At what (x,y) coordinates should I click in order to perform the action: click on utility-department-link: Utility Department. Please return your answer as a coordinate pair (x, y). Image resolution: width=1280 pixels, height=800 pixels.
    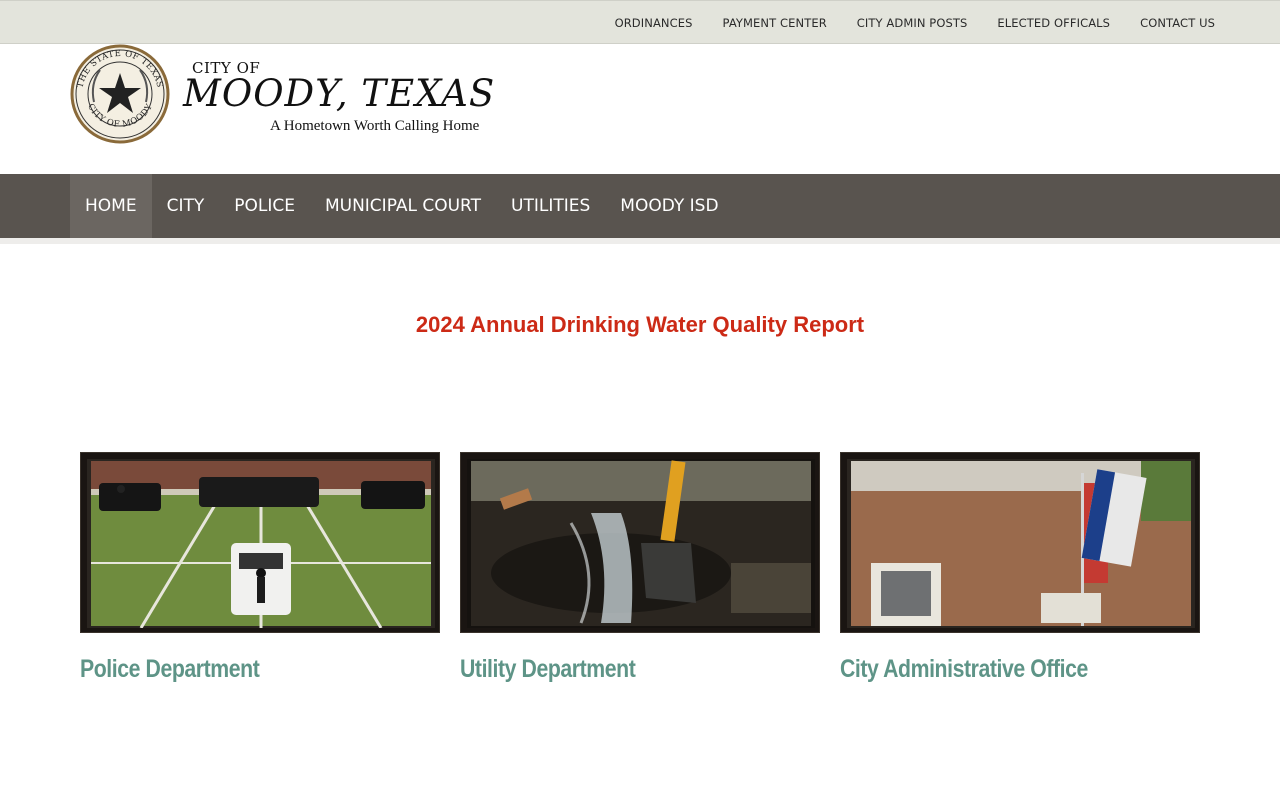
    Looking at the image, I should click on (613, 669).